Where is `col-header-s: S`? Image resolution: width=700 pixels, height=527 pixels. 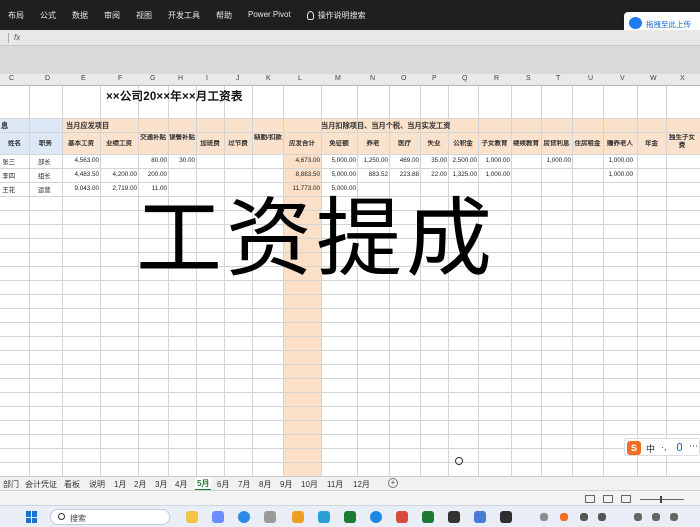 col-header-s: S is located at coordinates (528, 78).